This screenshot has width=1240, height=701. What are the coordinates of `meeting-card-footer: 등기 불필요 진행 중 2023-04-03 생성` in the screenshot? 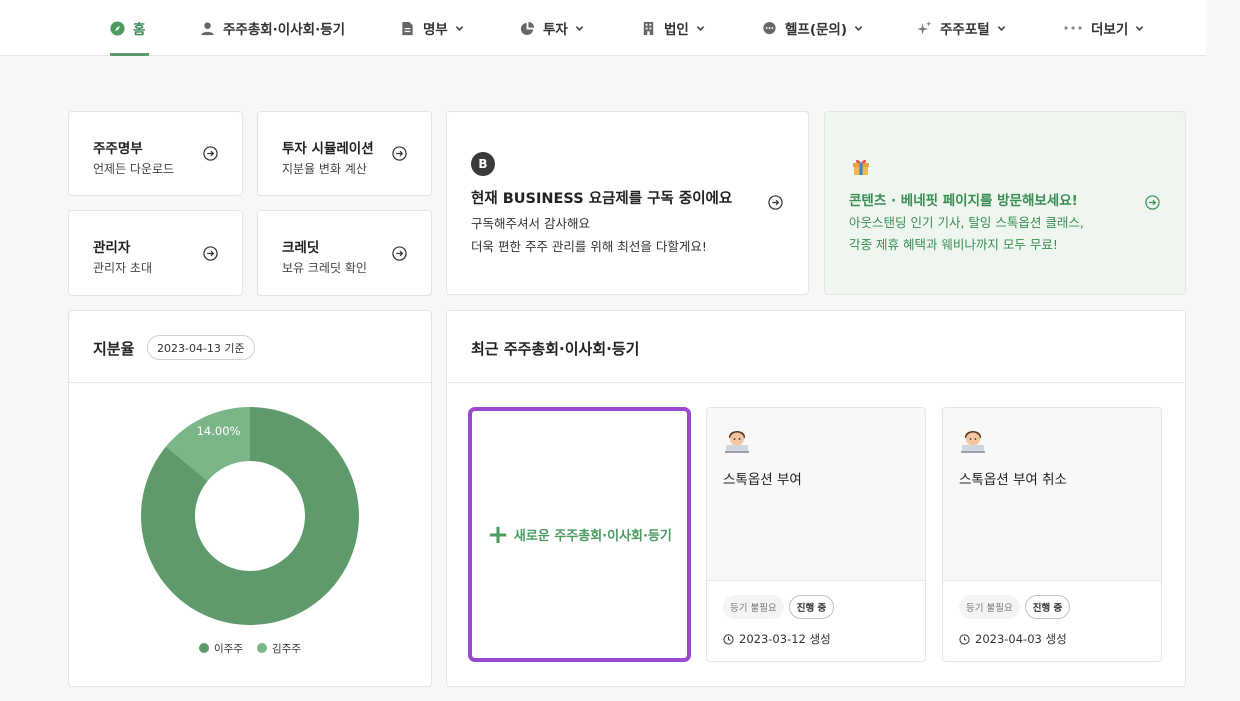 It's located at (1052, 620).